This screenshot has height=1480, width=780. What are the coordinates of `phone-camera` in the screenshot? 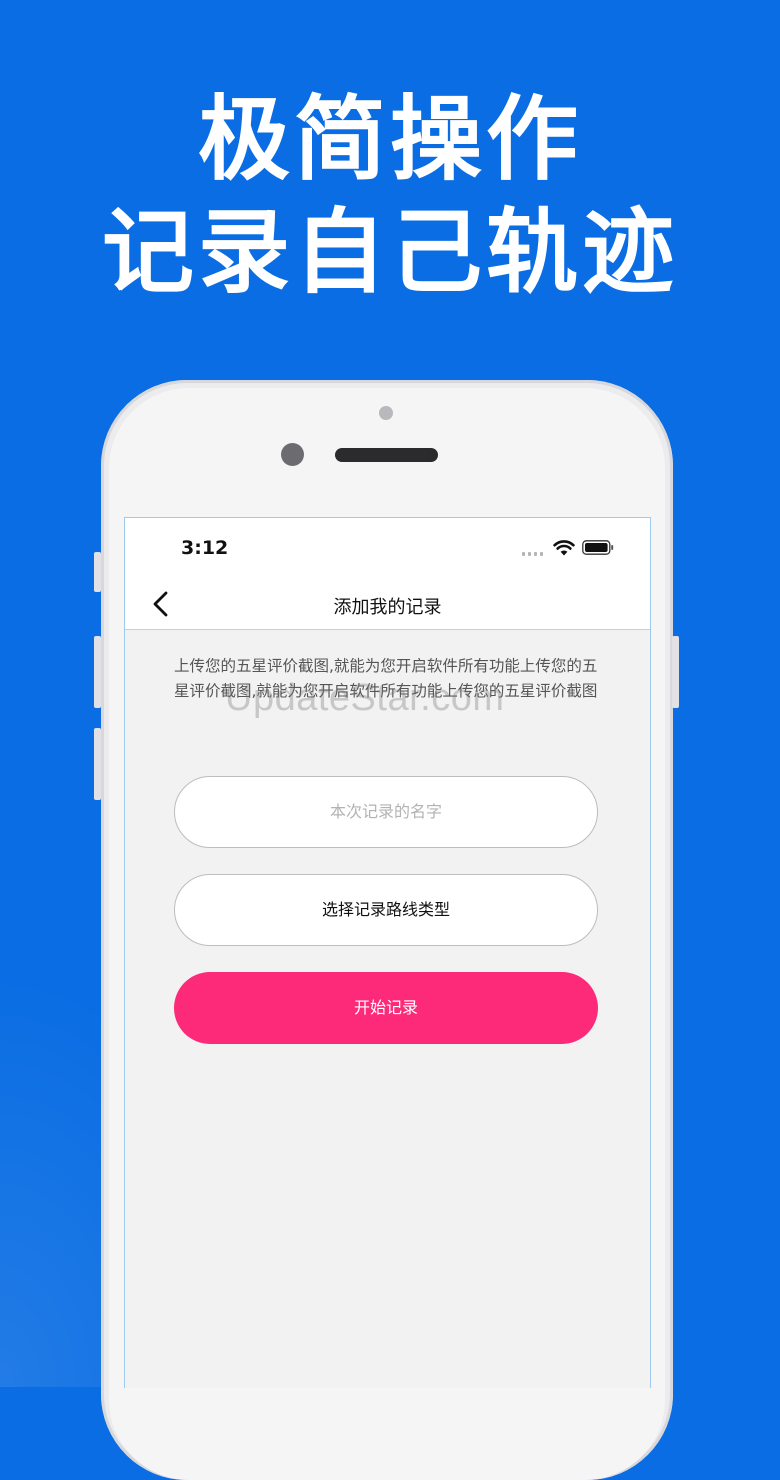 It's located at (292, 454).